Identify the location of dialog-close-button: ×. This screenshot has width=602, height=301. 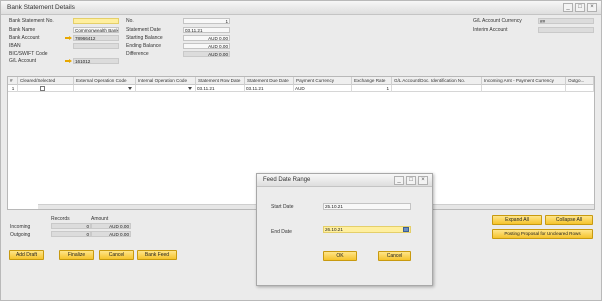
(423, 180).